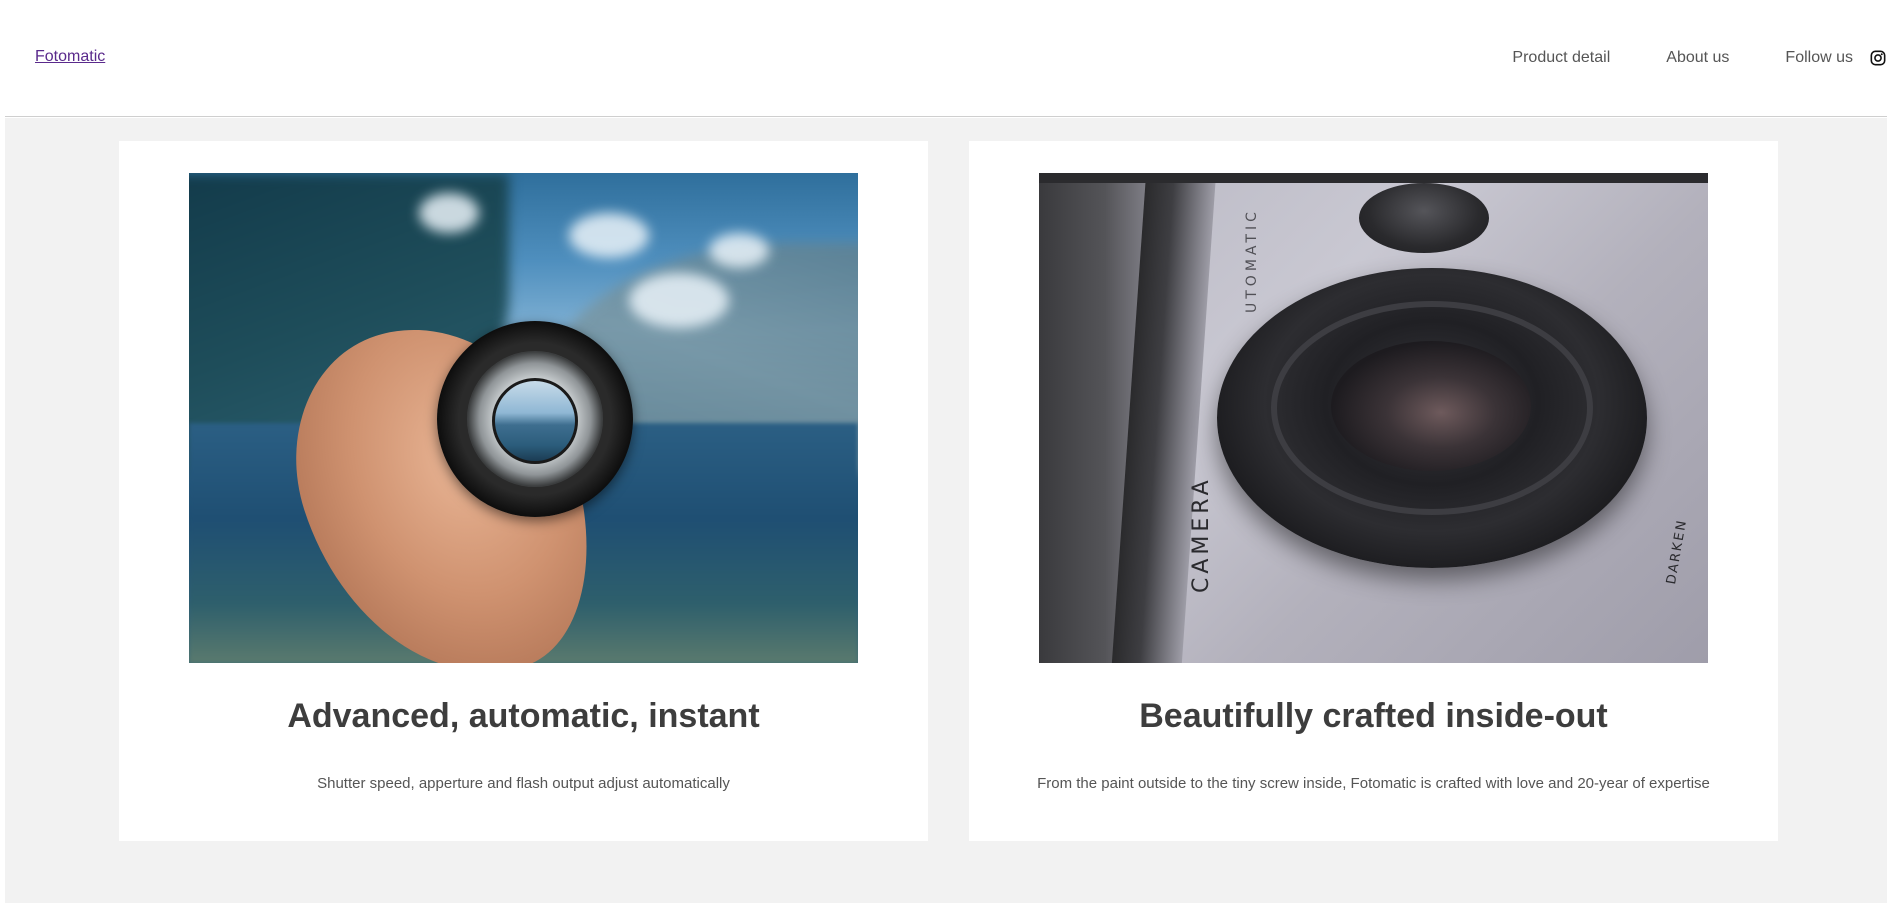 Image resolution: width=1887 pixels, height=903 pixels. I want to click on card-title: Beautifully crafted inside-out, so click(1373, 716).